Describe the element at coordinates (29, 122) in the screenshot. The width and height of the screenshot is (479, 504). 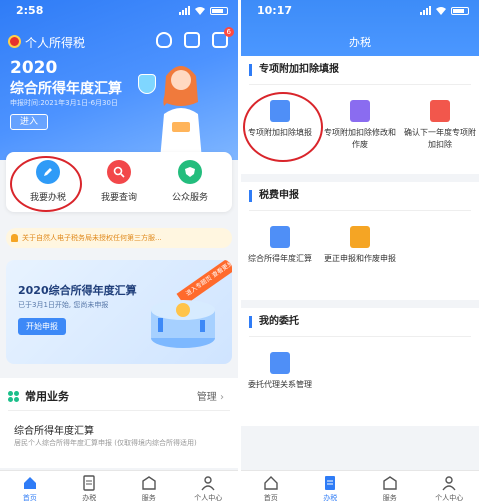
I see `enter-button: 进入` at that location.